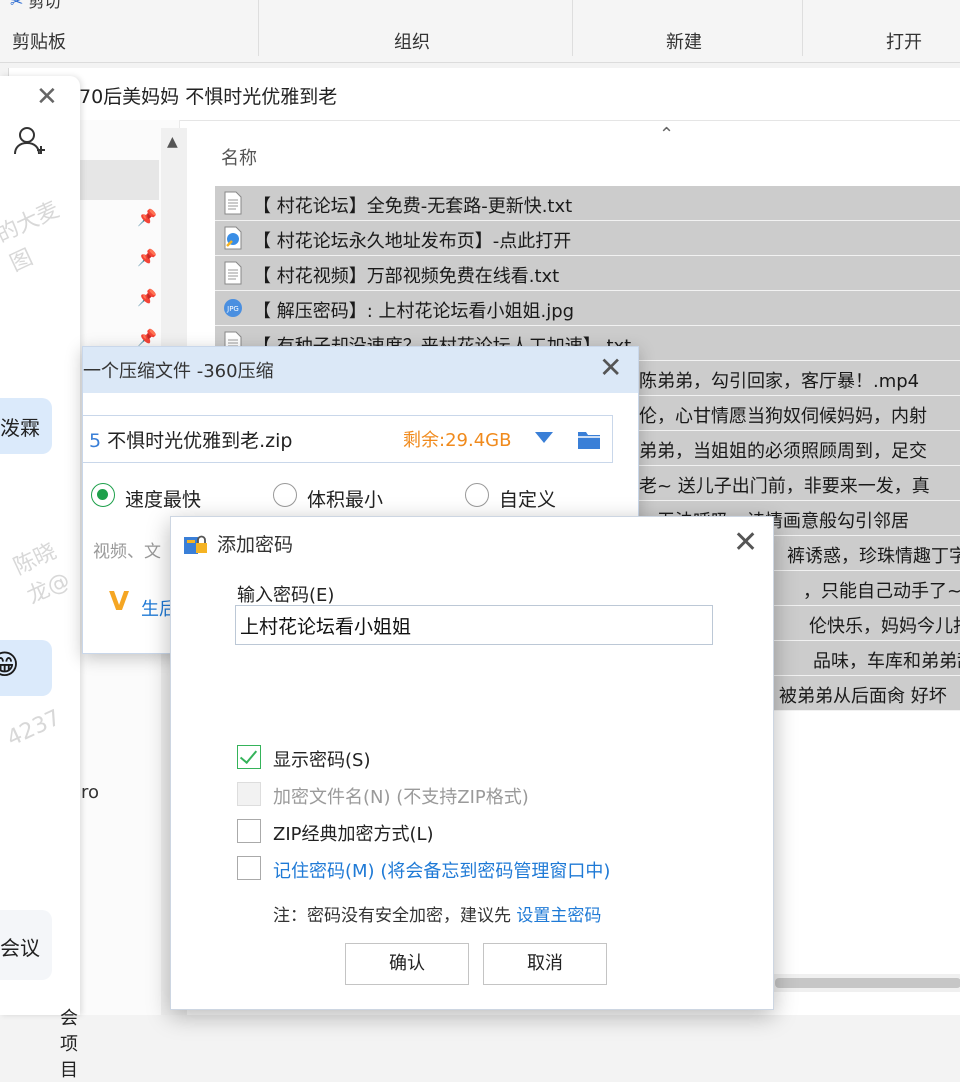  What do you see at coordinates (39, 42) in the screenshot?
I see `group-label-clipboard: 剪贴板` at bounding box center [39, 42].